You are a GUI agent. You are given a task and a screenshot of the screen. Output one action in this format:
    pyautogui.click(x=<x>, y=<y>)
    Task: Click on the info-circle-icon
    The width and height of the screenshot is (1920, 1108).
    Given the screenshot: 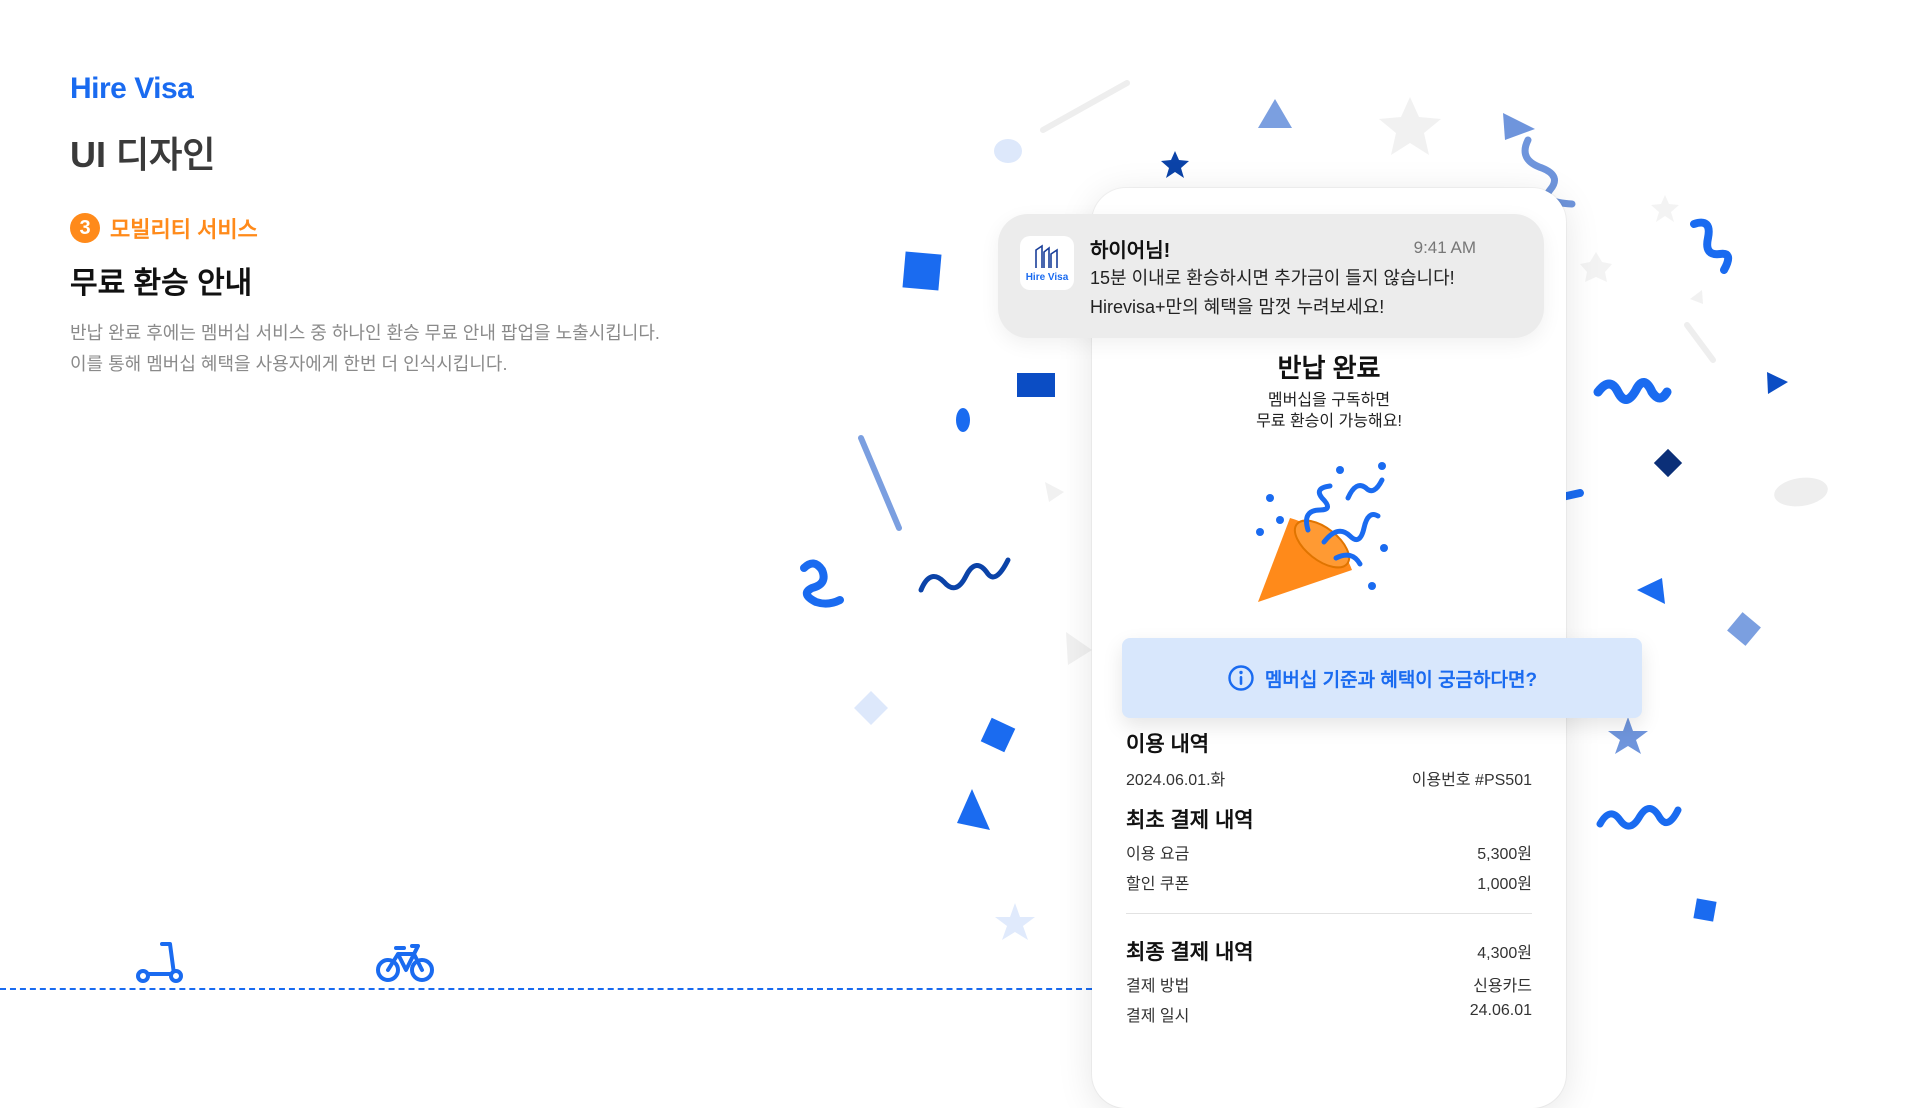 What is the action you would take?
    pyautogui.click(x=1241, y=678)
    